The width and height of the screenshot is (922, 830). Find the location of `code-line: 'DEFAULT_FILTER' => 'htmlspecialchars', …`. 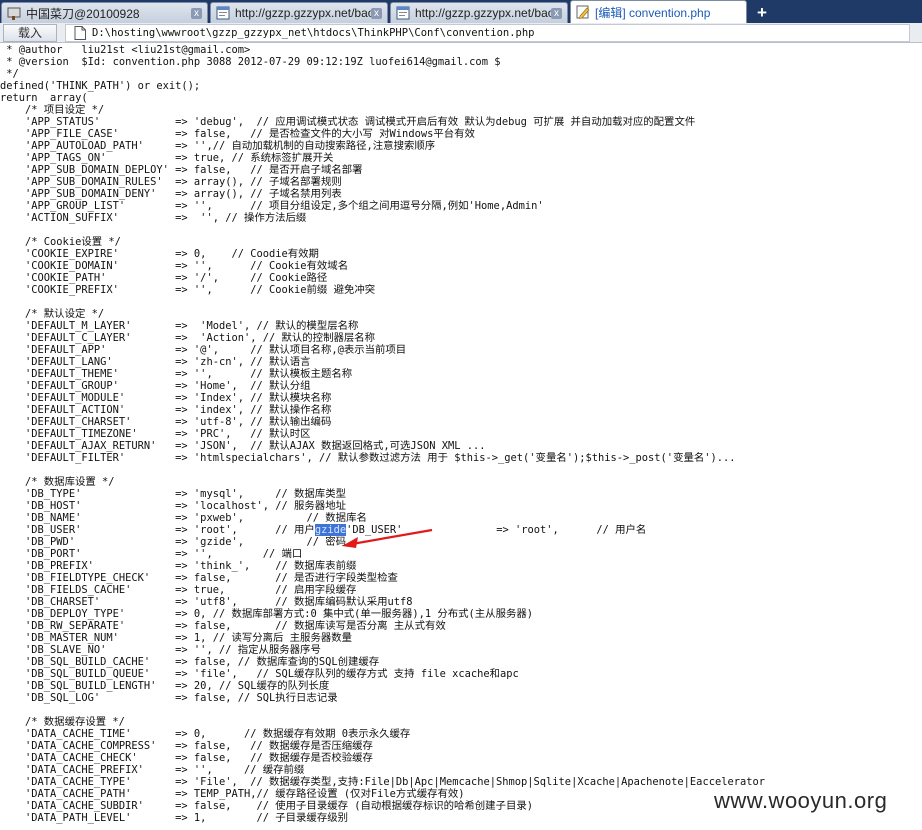

code-line: 'DEFAULT_FILTER' => 'htmlspecialchars', … is located at coordinates (368, 458).